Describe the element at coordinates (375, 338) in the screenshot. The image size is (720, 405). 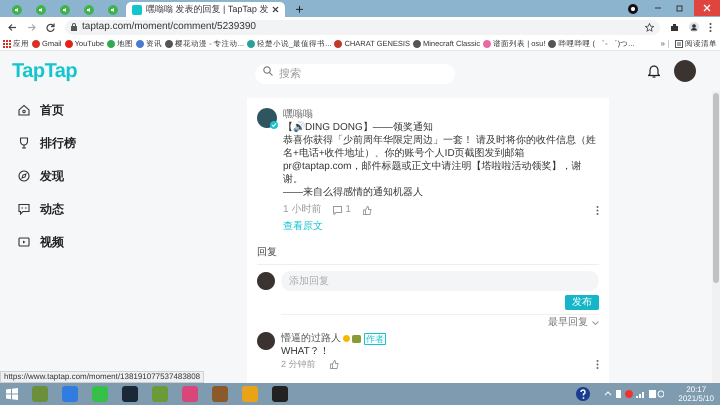
I see `author-tag: 作者` at that location.